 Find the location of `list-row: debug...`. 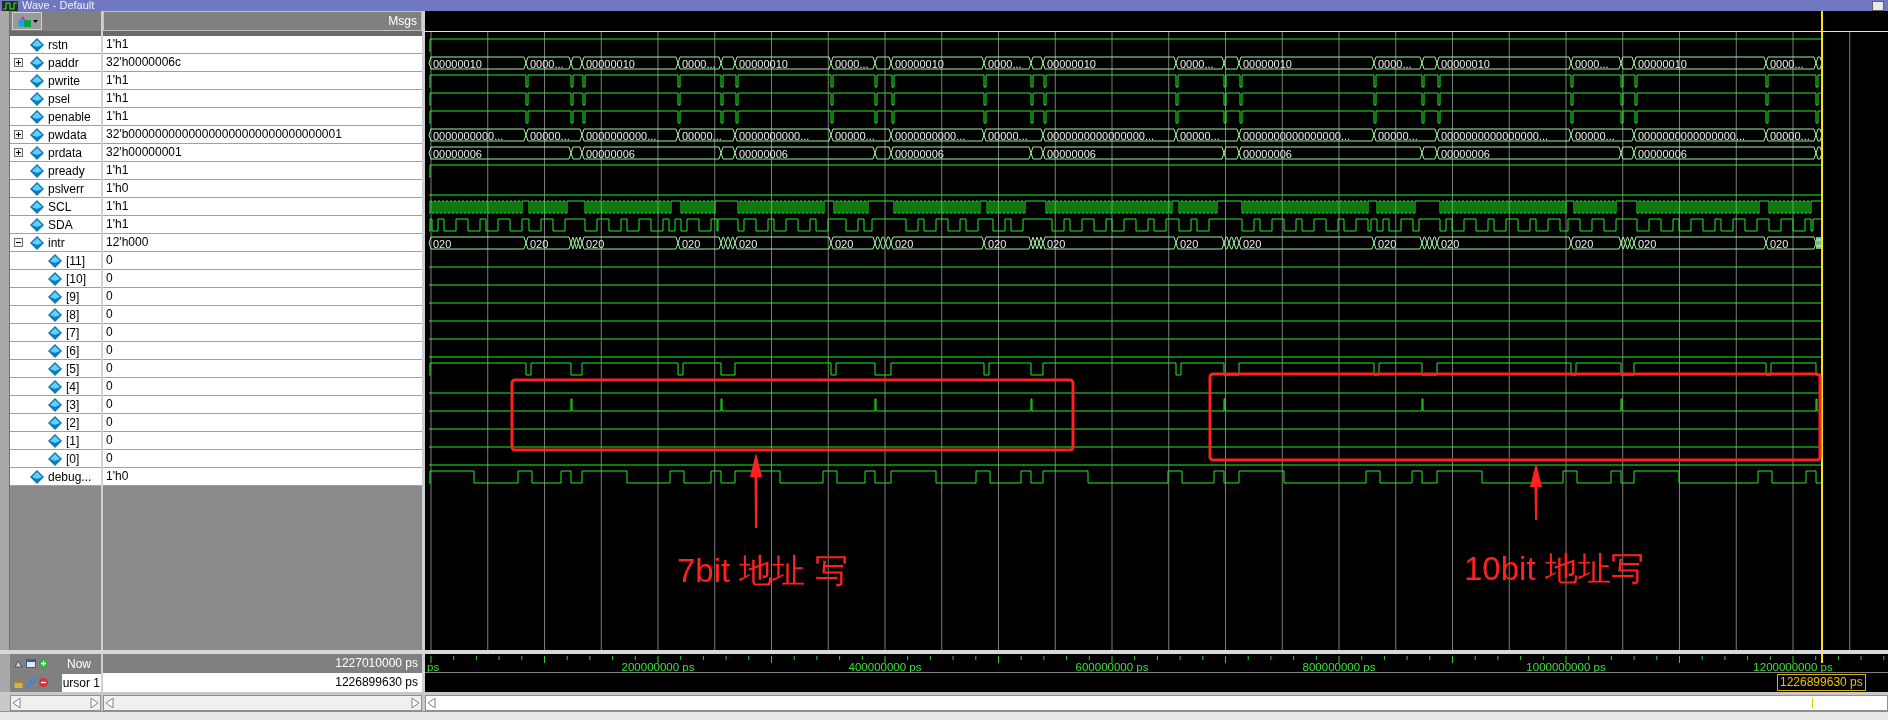

list-row: debug... is located at coordinates (55, 477).